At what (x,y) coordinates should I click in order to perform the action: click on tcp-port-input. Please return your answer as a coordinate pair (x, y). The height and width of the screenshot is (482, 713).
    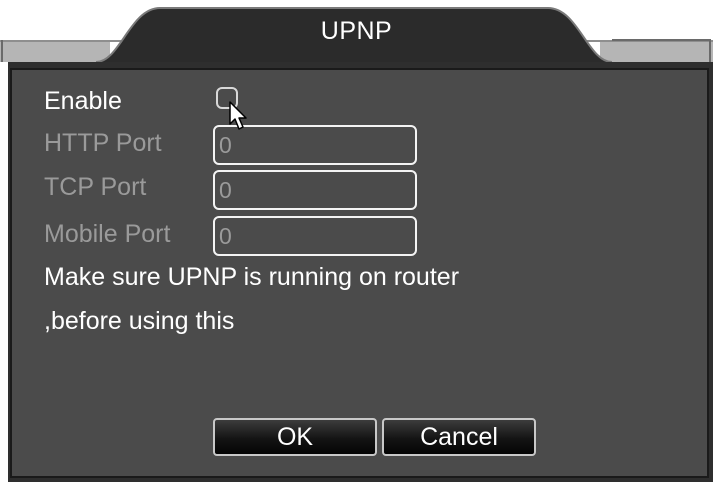
    Looking at the image, I should click on (314, 190).